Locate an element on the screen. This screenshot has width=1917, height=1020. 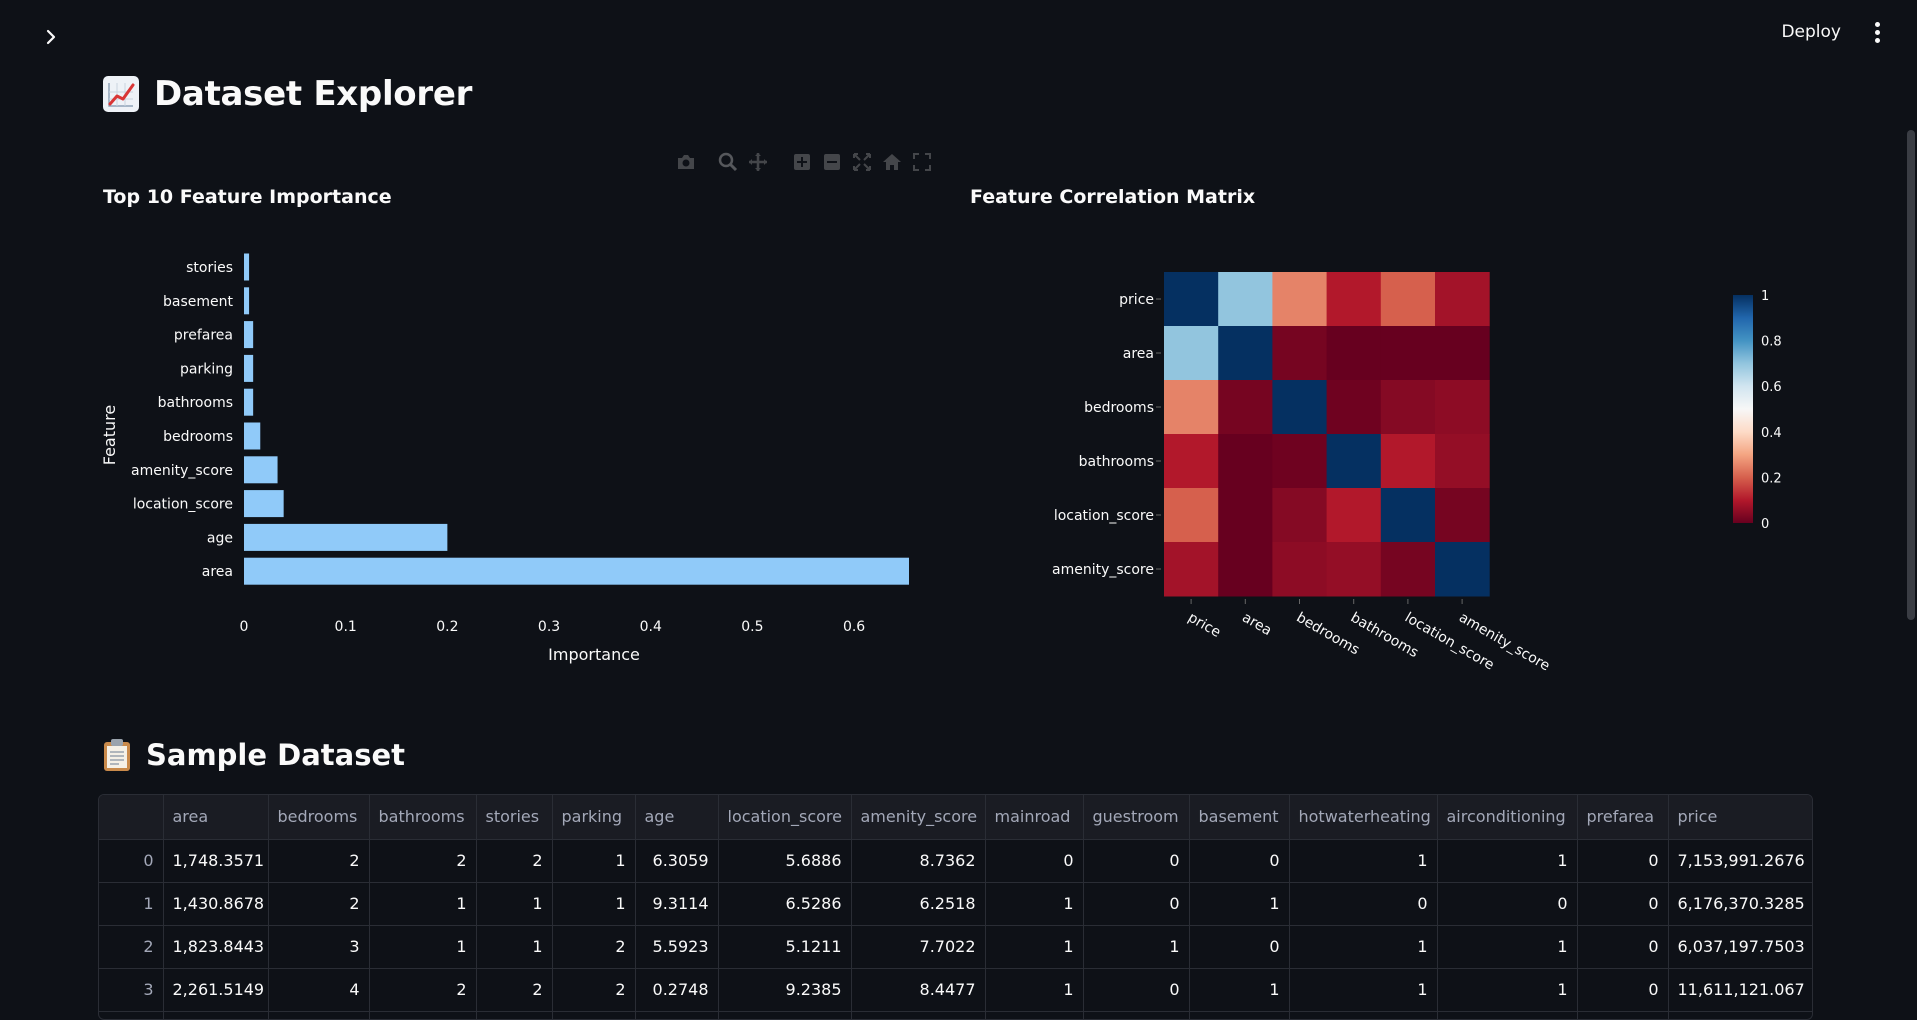
reset-axes-icon is located at coordinates (892, 162).